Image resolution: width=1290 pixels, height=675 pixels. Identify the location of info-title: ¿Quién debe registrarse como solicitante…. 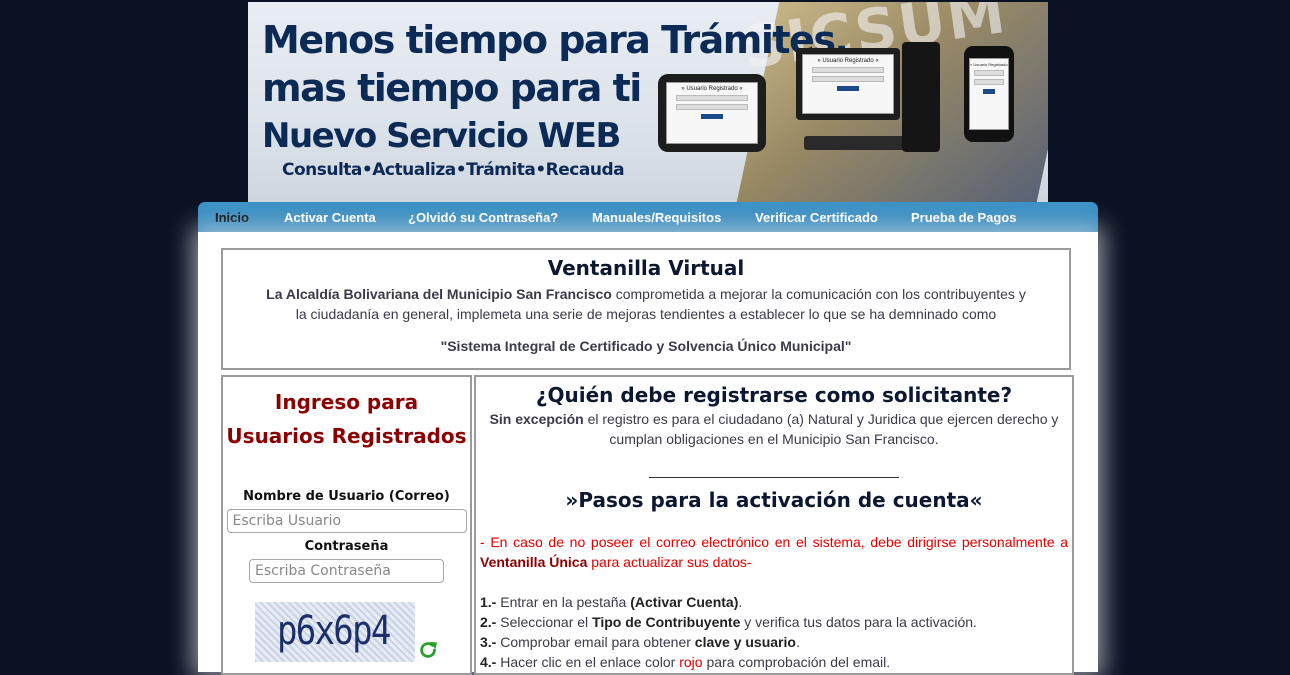
(774, 395).